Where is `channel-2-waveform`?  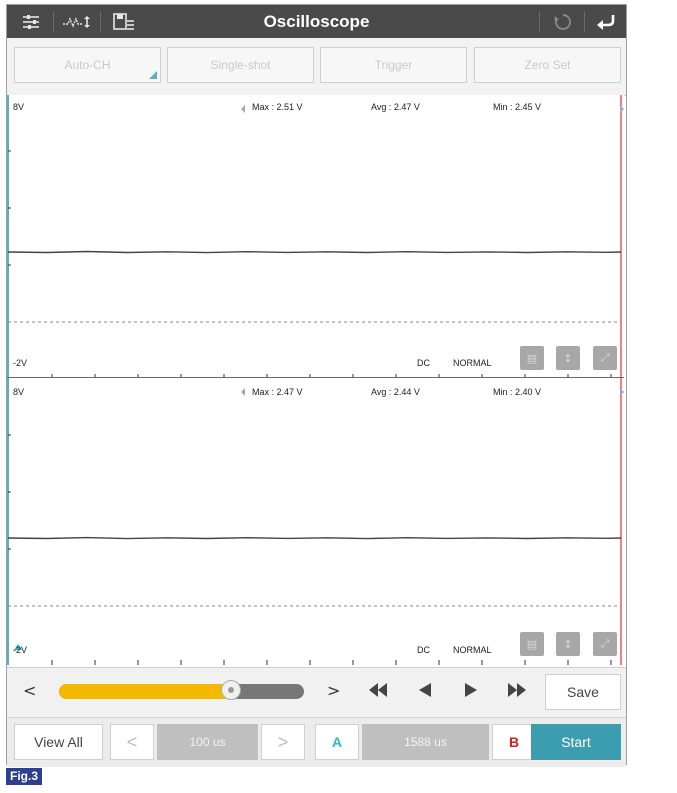 channel-2-waveform is located at coordinates (314, 538).